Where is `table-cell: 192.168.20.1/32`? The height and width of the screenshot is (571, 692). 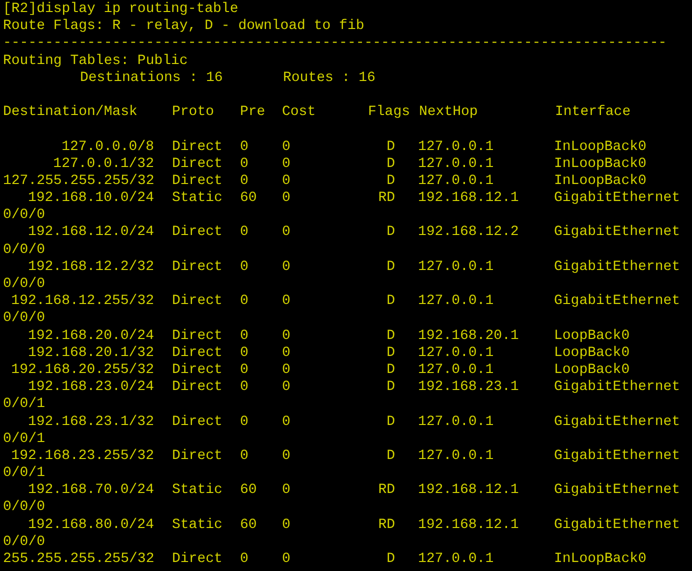 table-cell: 192.168.20.1/32 is located at coordinates (91, 352).